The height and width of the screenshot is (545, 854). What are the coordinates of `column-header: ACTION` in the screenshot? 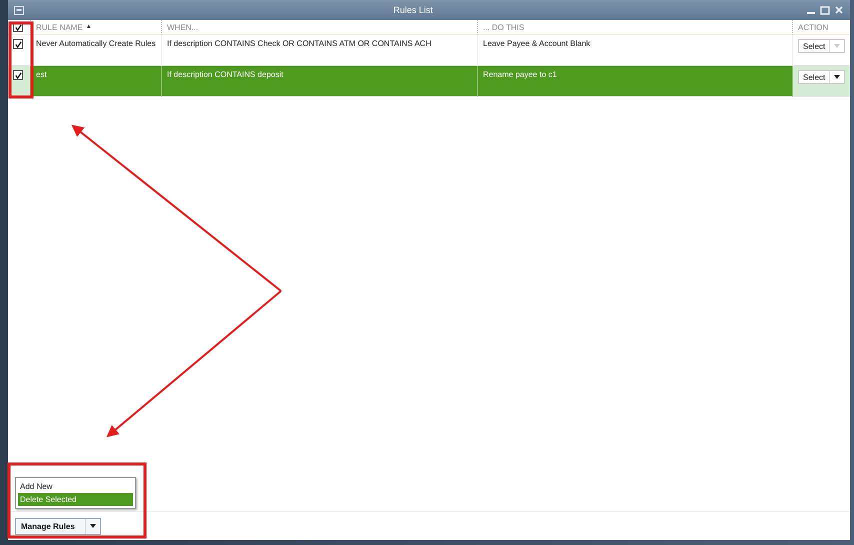 It's located at (813, 27).